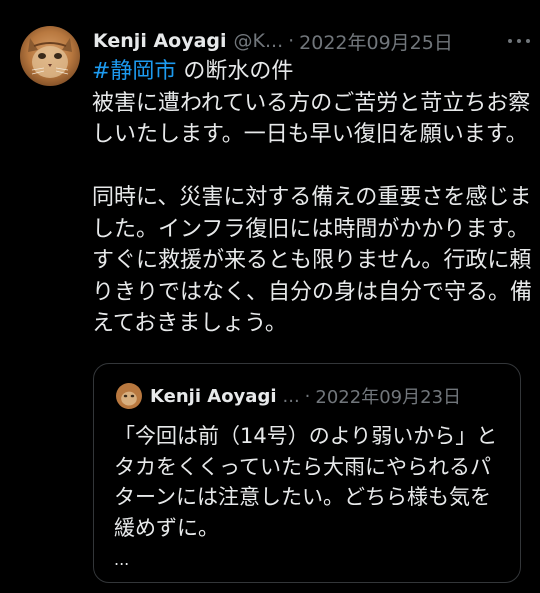  What do you see at coordinates (134, 71) in the screenshot?
I see `hashtag-link: #静岡市` at bounding box center [134, 71].